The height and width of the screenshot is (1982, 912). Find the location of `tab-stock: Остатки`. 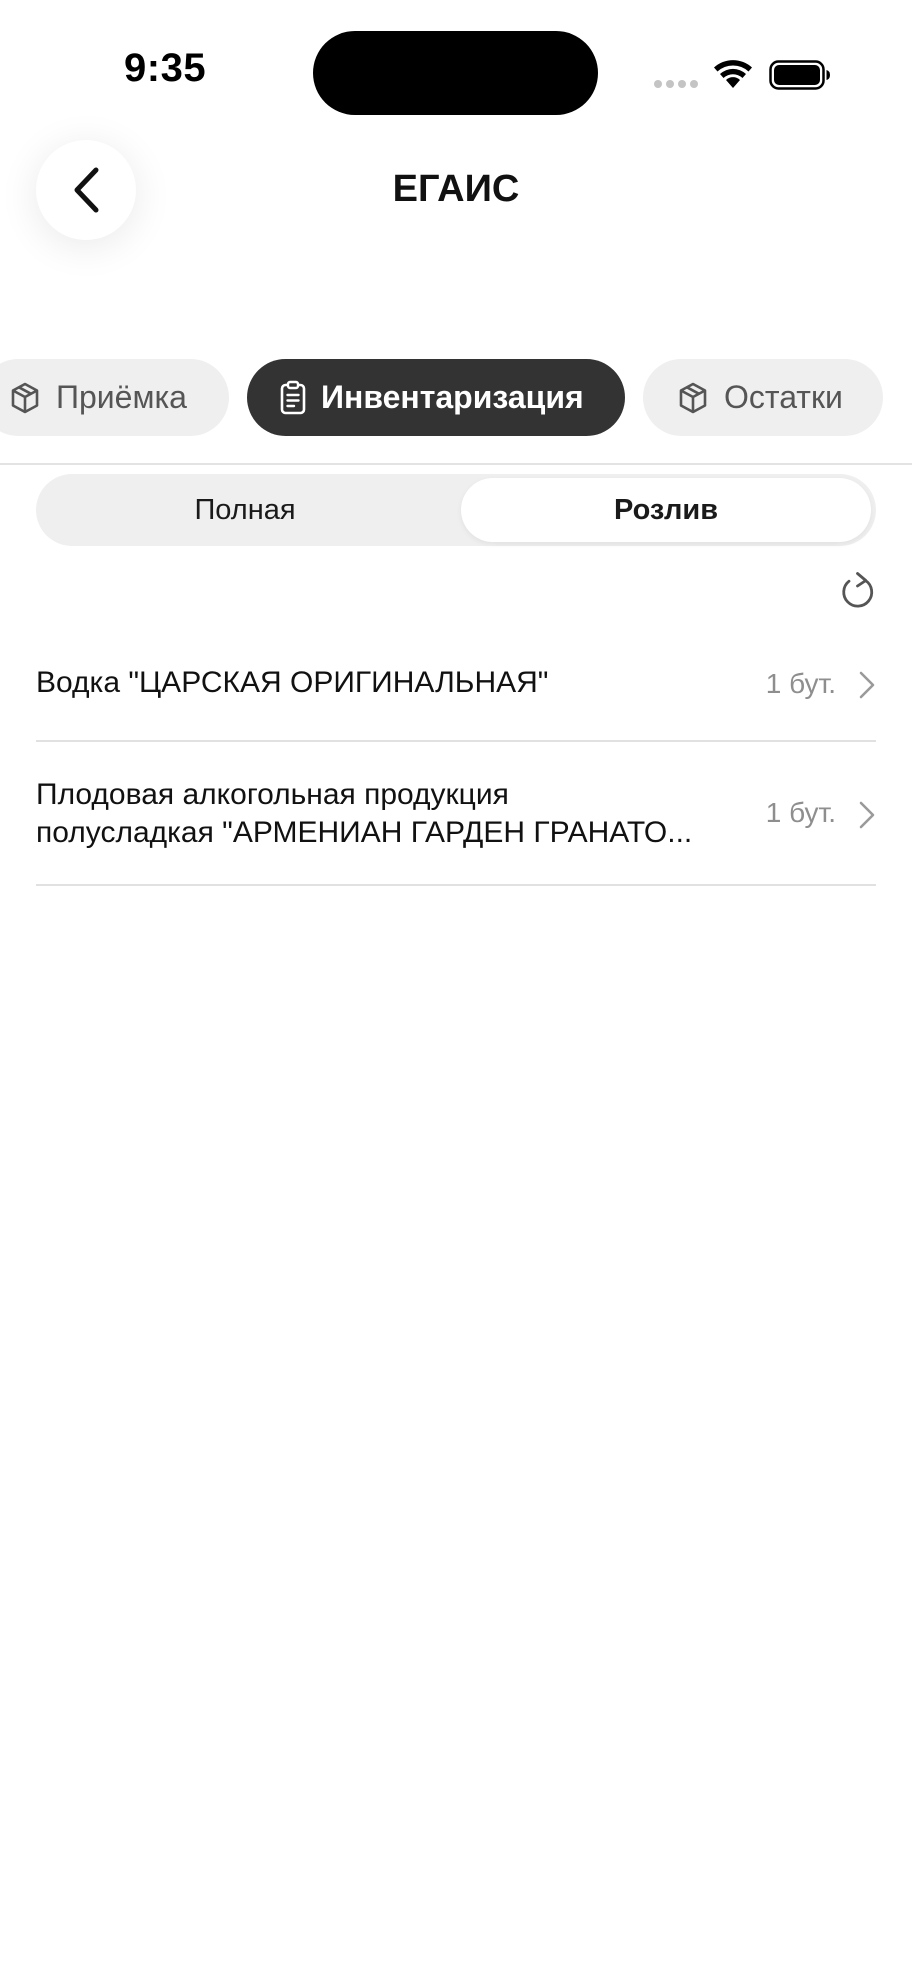

tab-stock: Остатки is located at coordinates (763, 397).